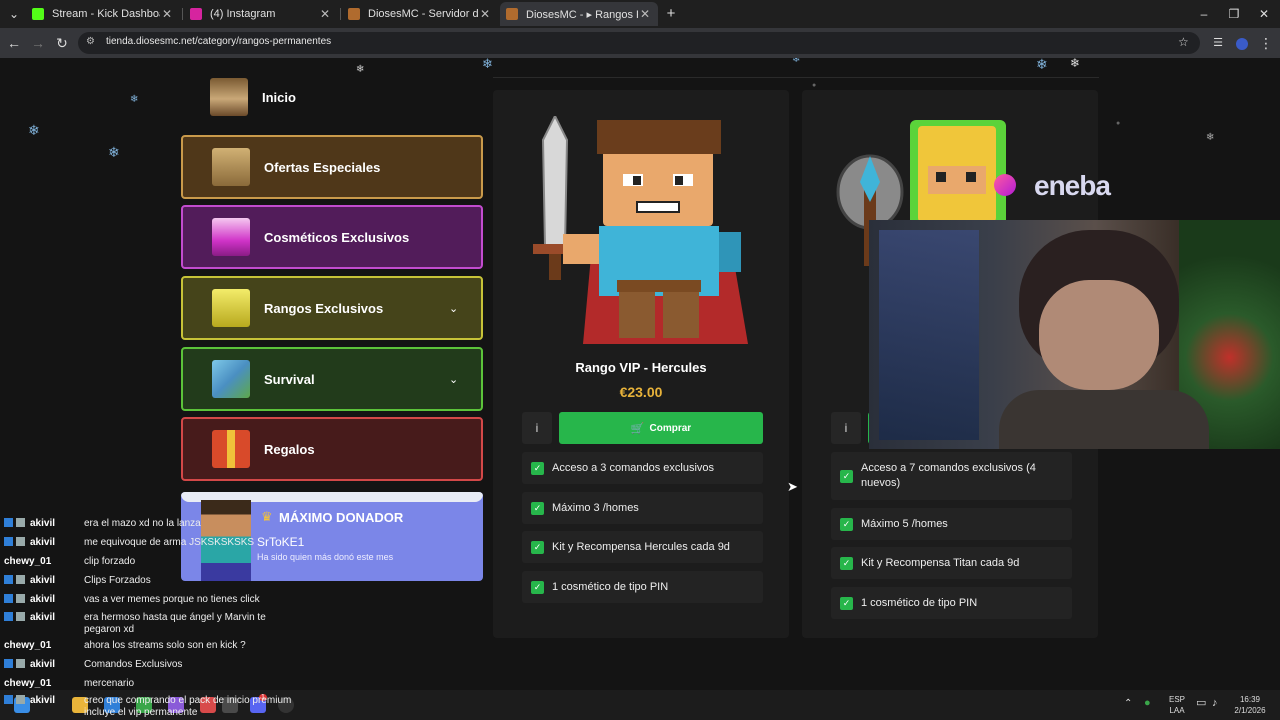 This screenshot has width=1280, height=720. I want to click on sponsor-logo: eneba, so click(1069, 185).